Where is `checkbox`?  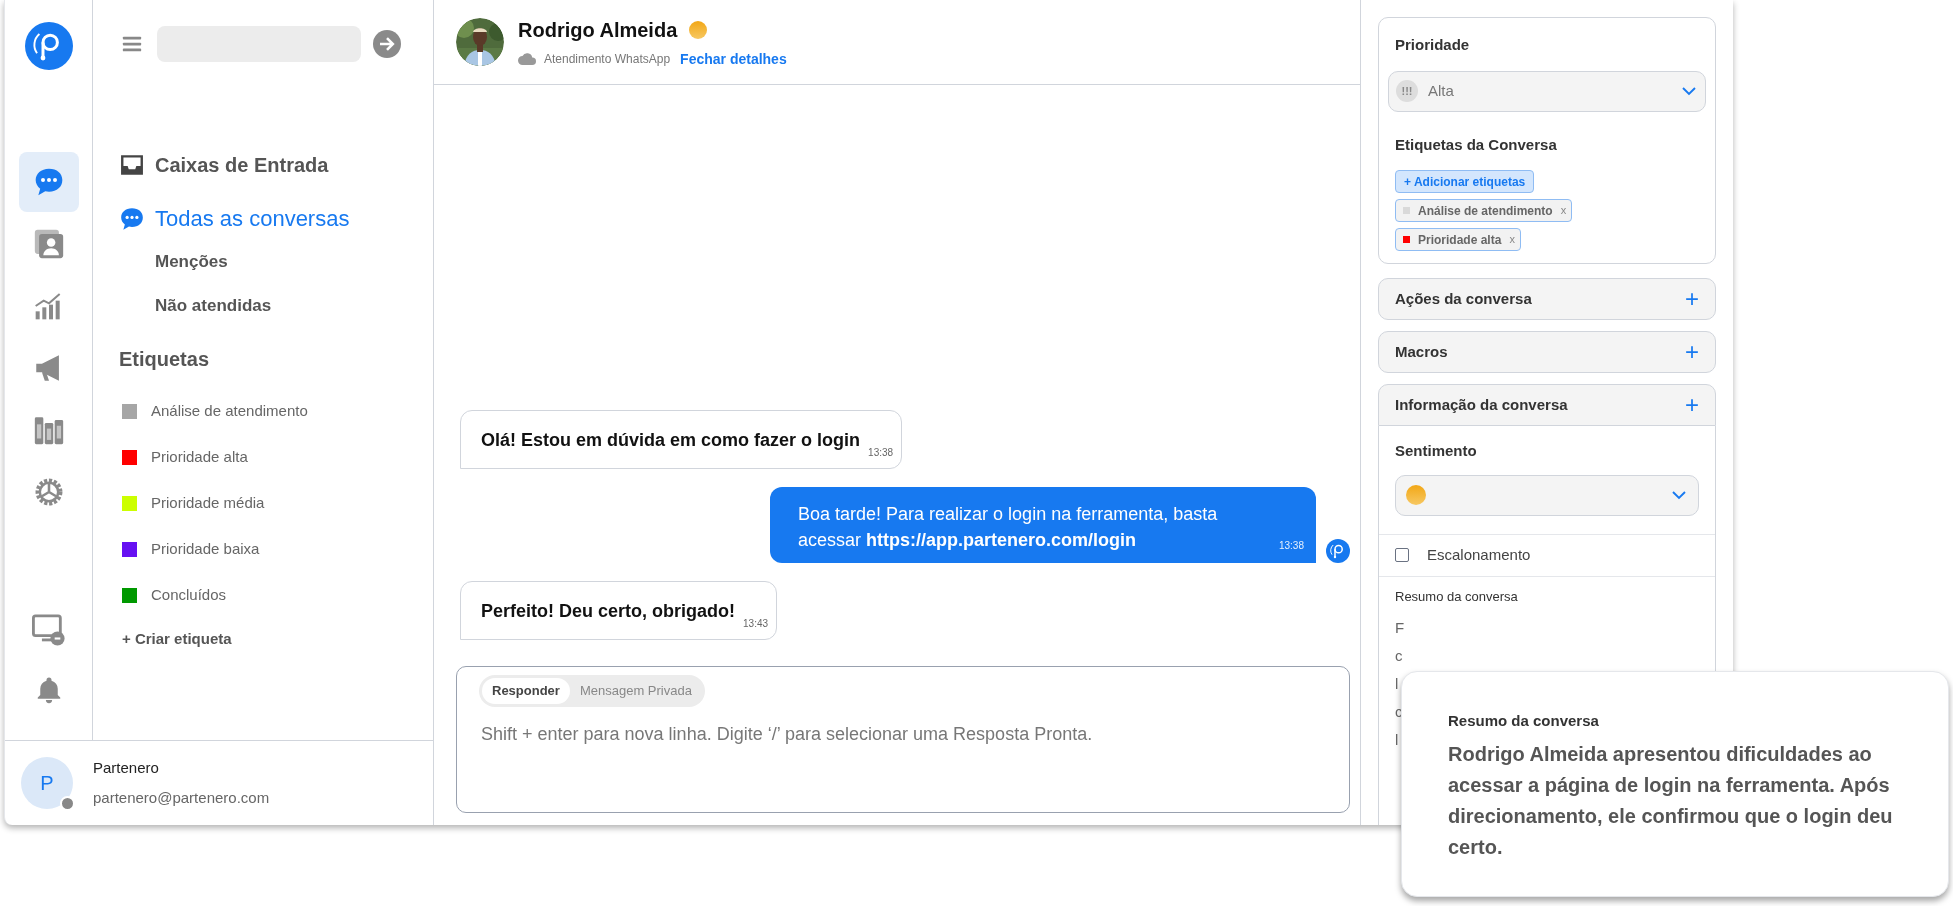
checkbox is located at coordinates (1402, 555).